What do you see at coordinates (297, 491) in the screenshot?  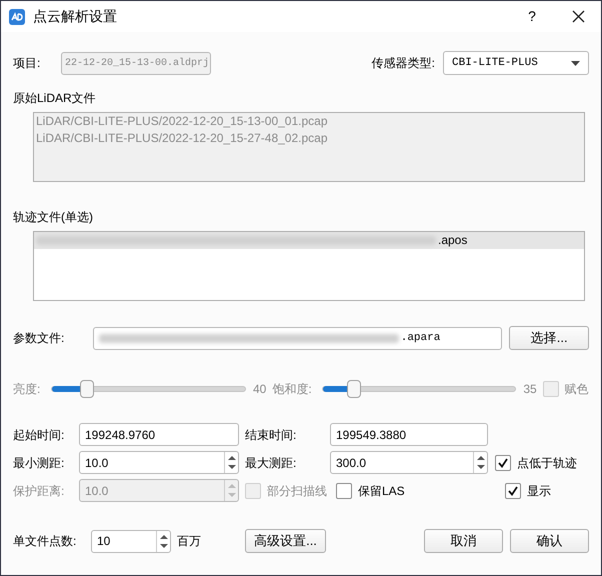 I see `checkbox-label: 部分扫描线` at bounding box center [297, 491].